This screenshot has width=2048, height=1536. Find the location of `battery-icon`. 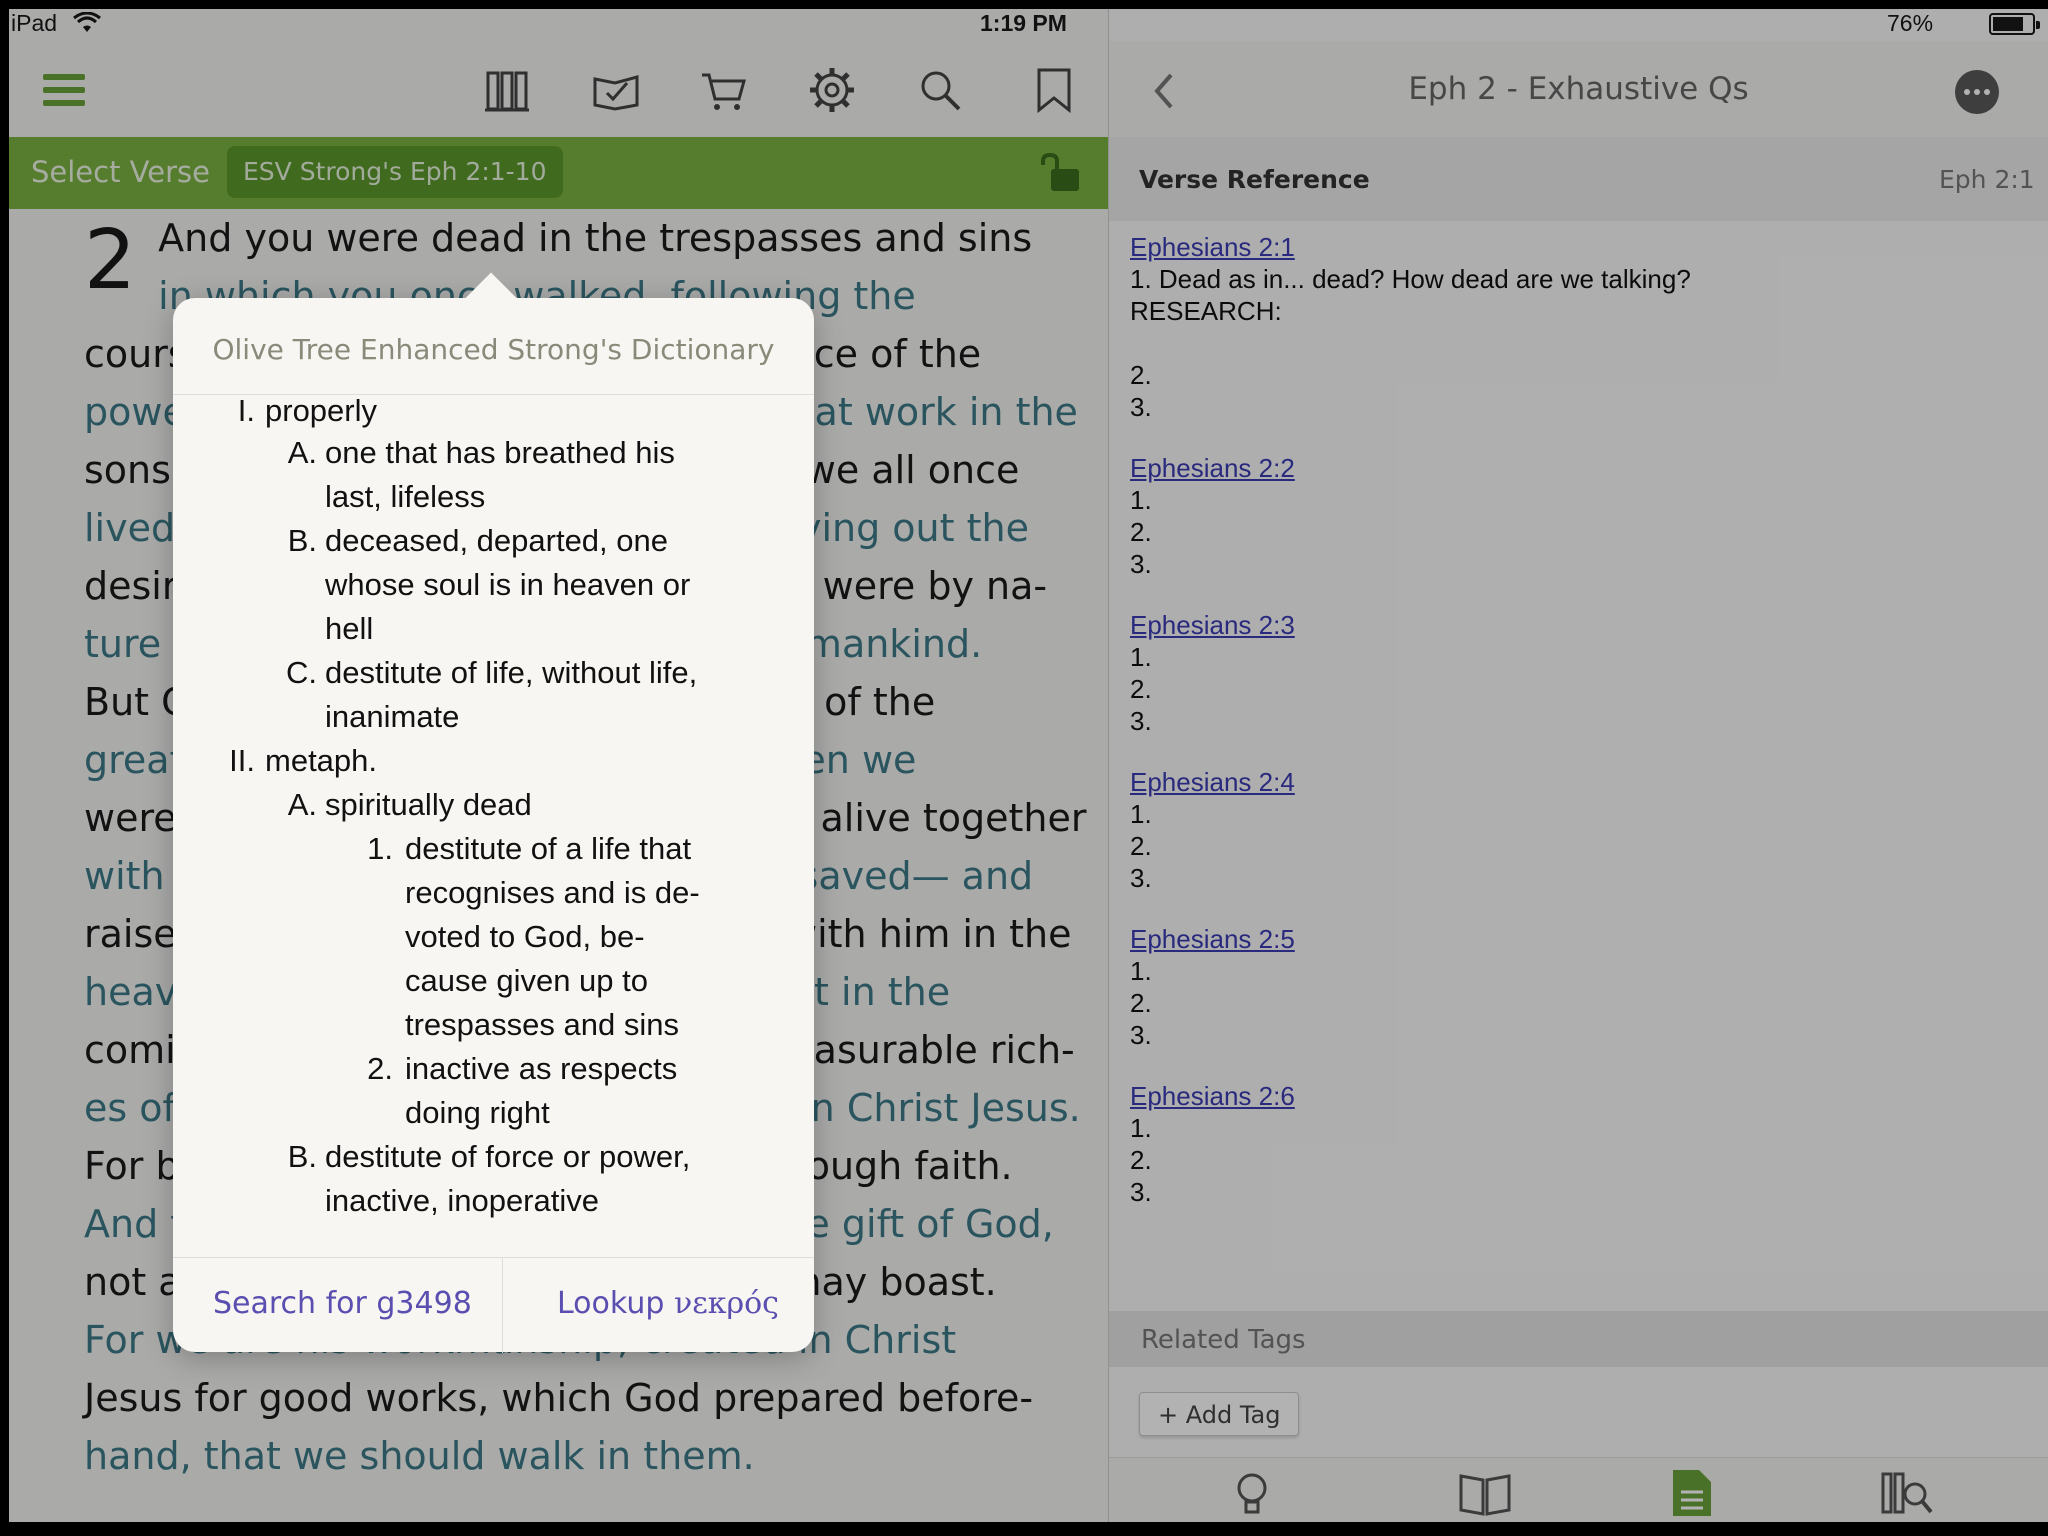

battery-icon is located at coordinates (2014, 24).